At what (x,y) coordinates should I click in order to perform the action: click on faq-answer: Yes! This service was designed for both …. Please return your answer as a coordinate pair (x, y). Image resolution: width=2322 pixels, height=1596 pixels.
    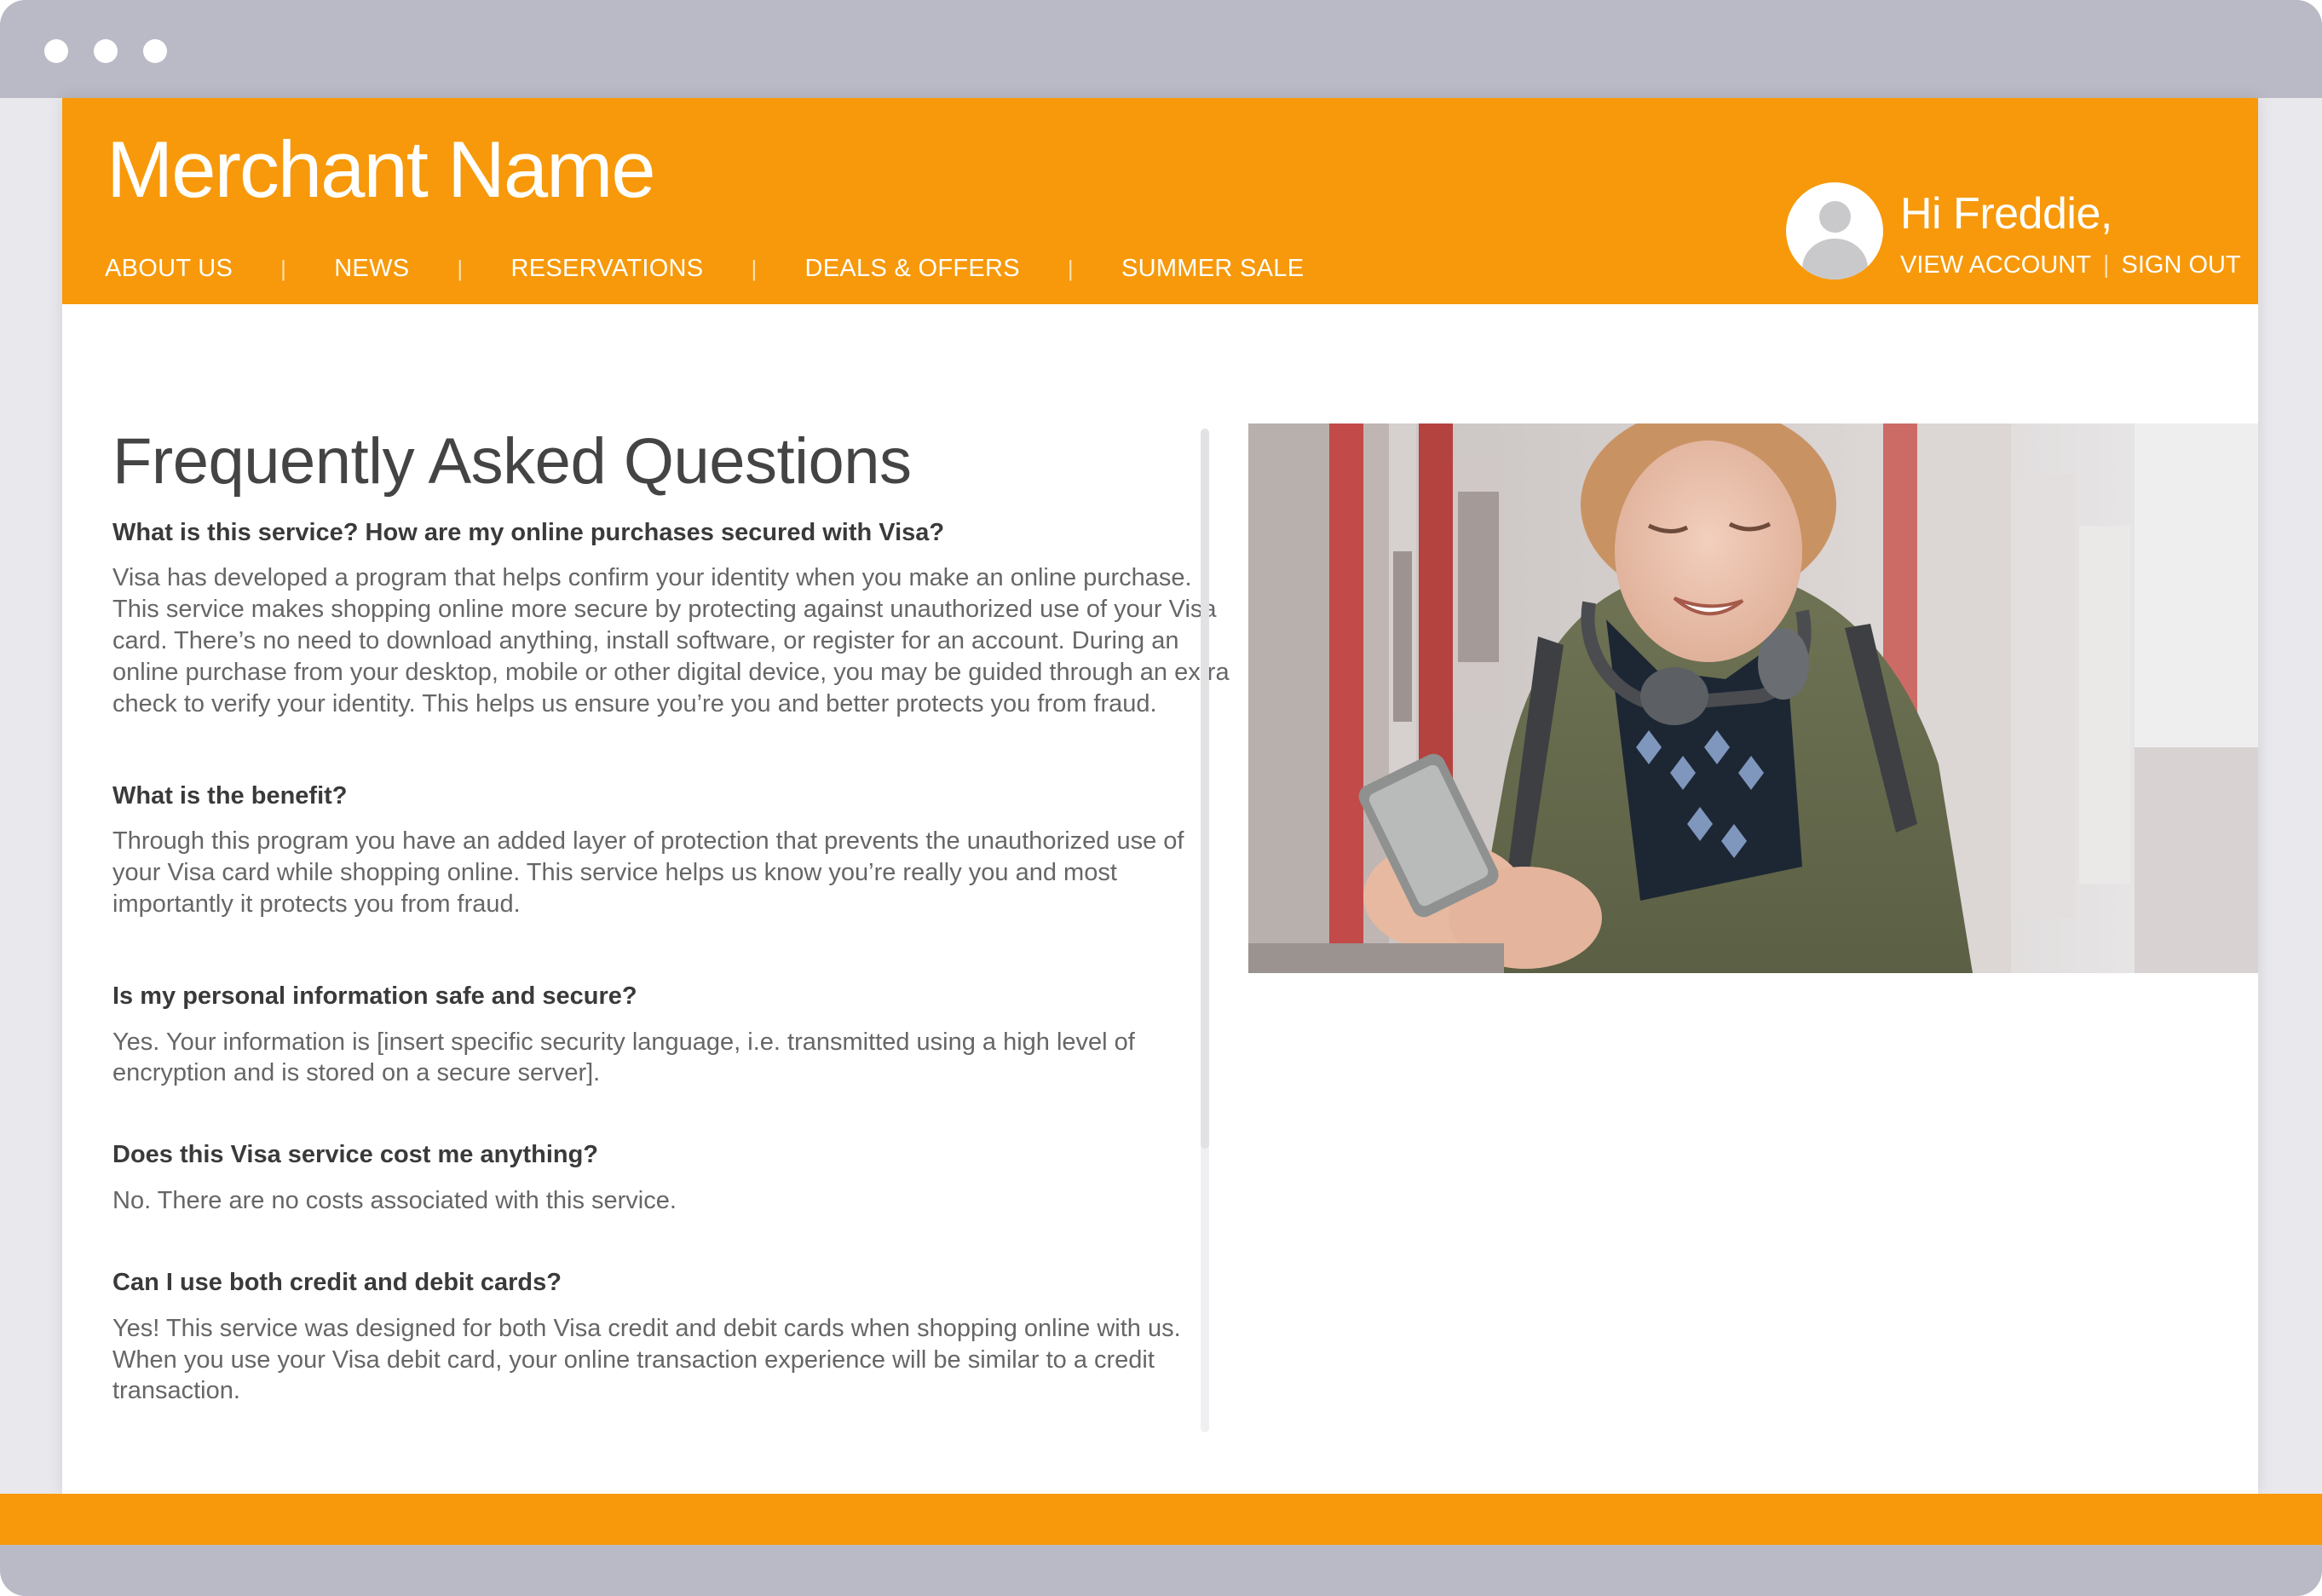
    Looking at the image, I should click on (646, 1359).